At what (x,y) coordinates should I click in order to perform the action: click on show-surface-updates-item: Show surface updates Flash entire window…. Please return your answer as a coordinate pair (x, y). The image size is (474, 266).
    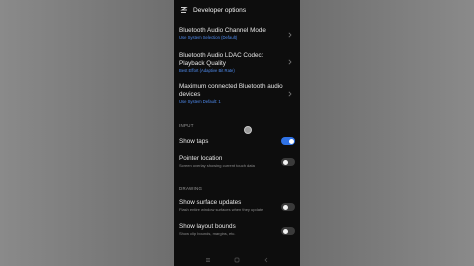
    Looking at the image, I should click on (238, 206).